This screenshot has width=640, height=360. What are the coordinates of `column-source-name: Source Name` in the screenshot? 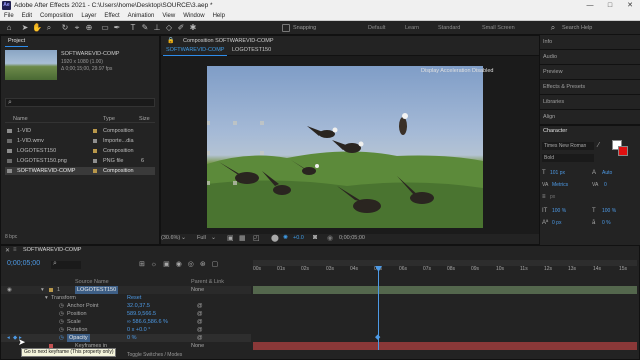 It's located at (92, 282).